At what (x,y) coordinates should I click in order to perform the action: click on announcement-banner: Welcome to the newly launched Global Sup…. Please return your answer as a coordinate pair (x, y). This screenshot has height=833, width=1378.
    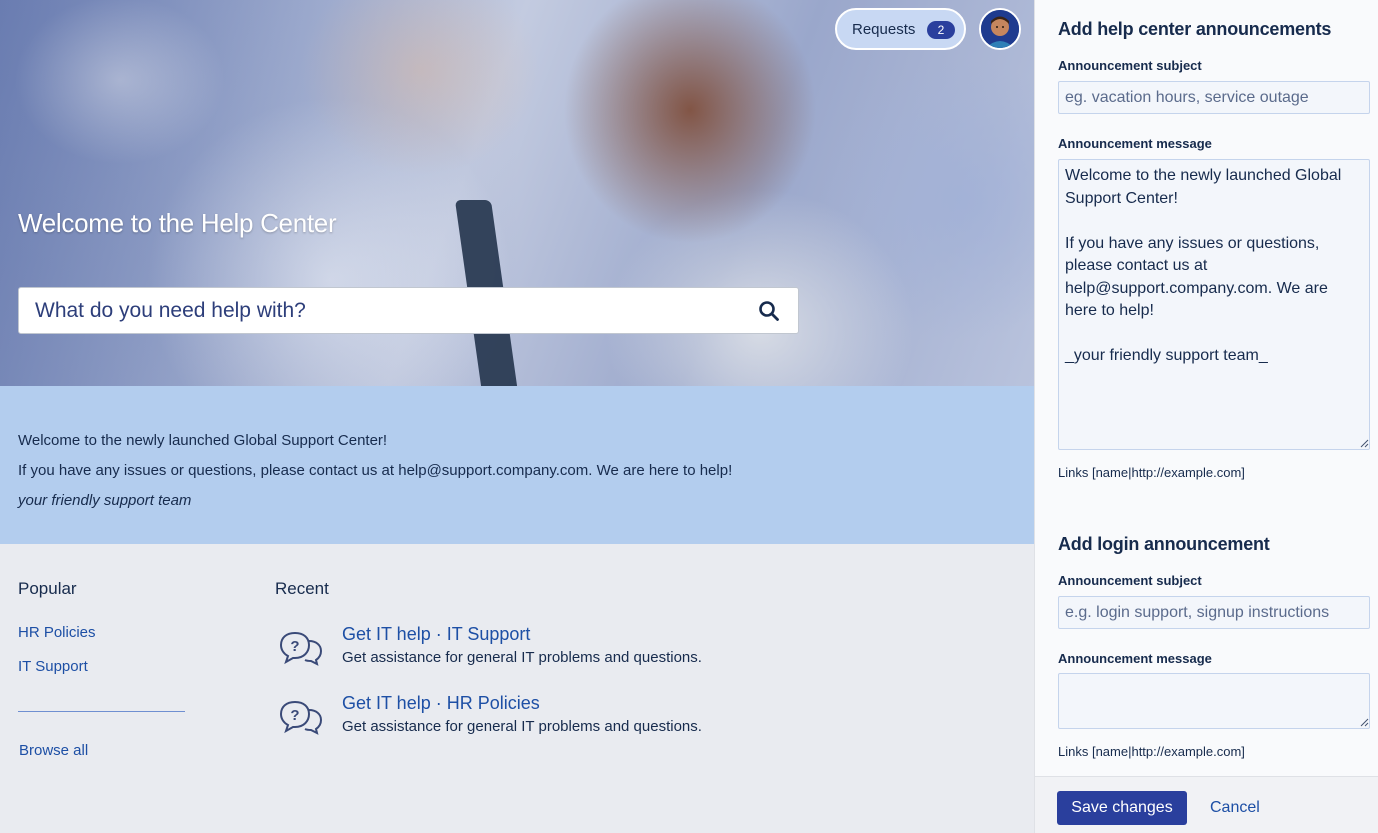
    Looking at the image, I should click on (517, 465).